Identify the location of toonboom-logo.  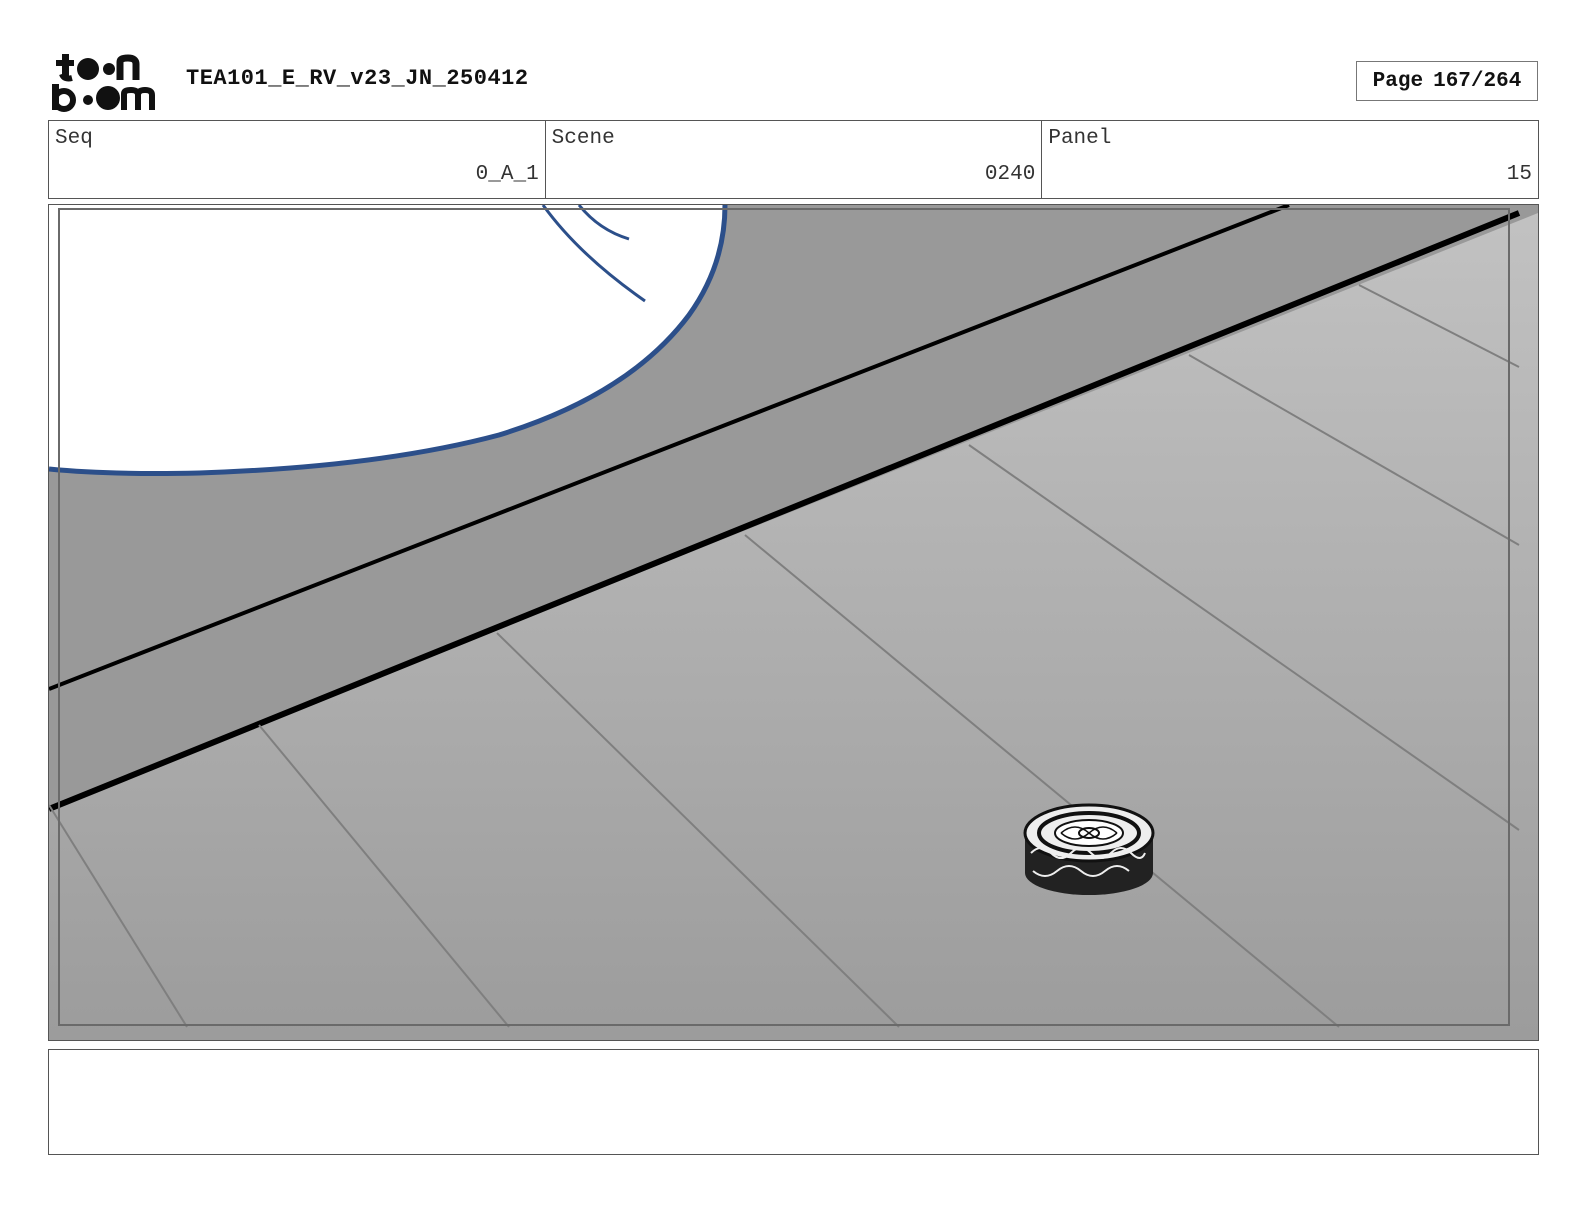
(108, 82).